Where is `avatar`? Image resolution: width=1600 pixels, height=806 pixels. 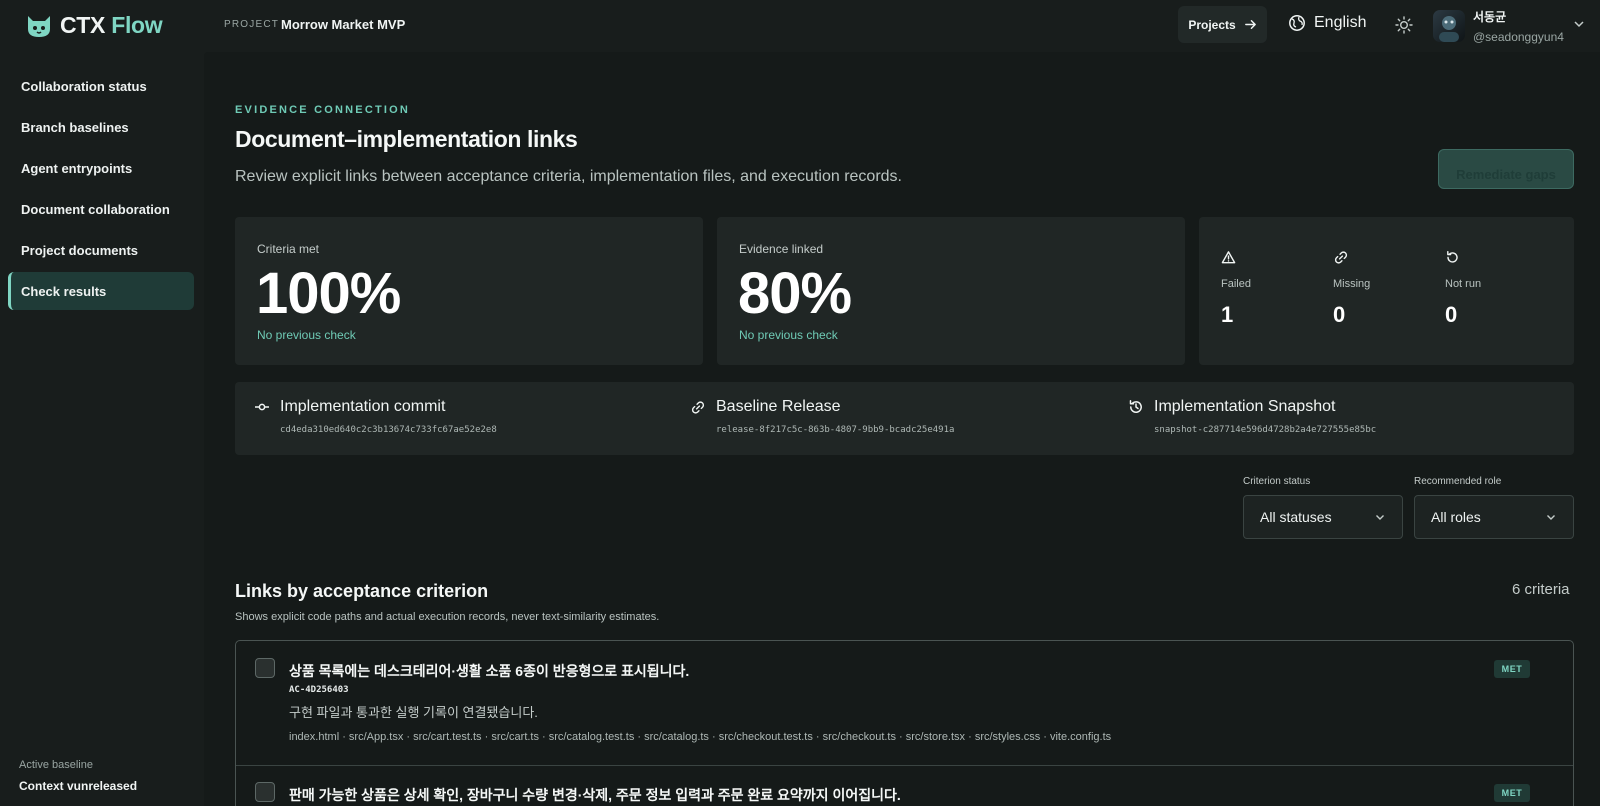
avatar is located at coordinates (1449, 26).